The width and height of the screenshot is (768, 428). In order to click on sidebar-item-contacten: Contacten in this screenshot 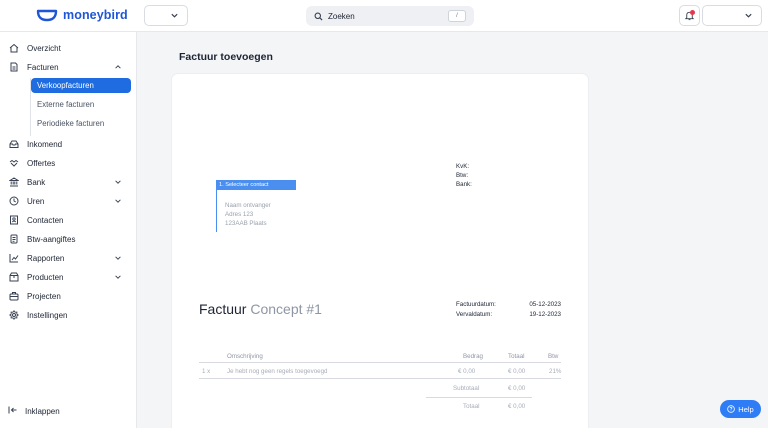, I will do `click(70, 220)`.